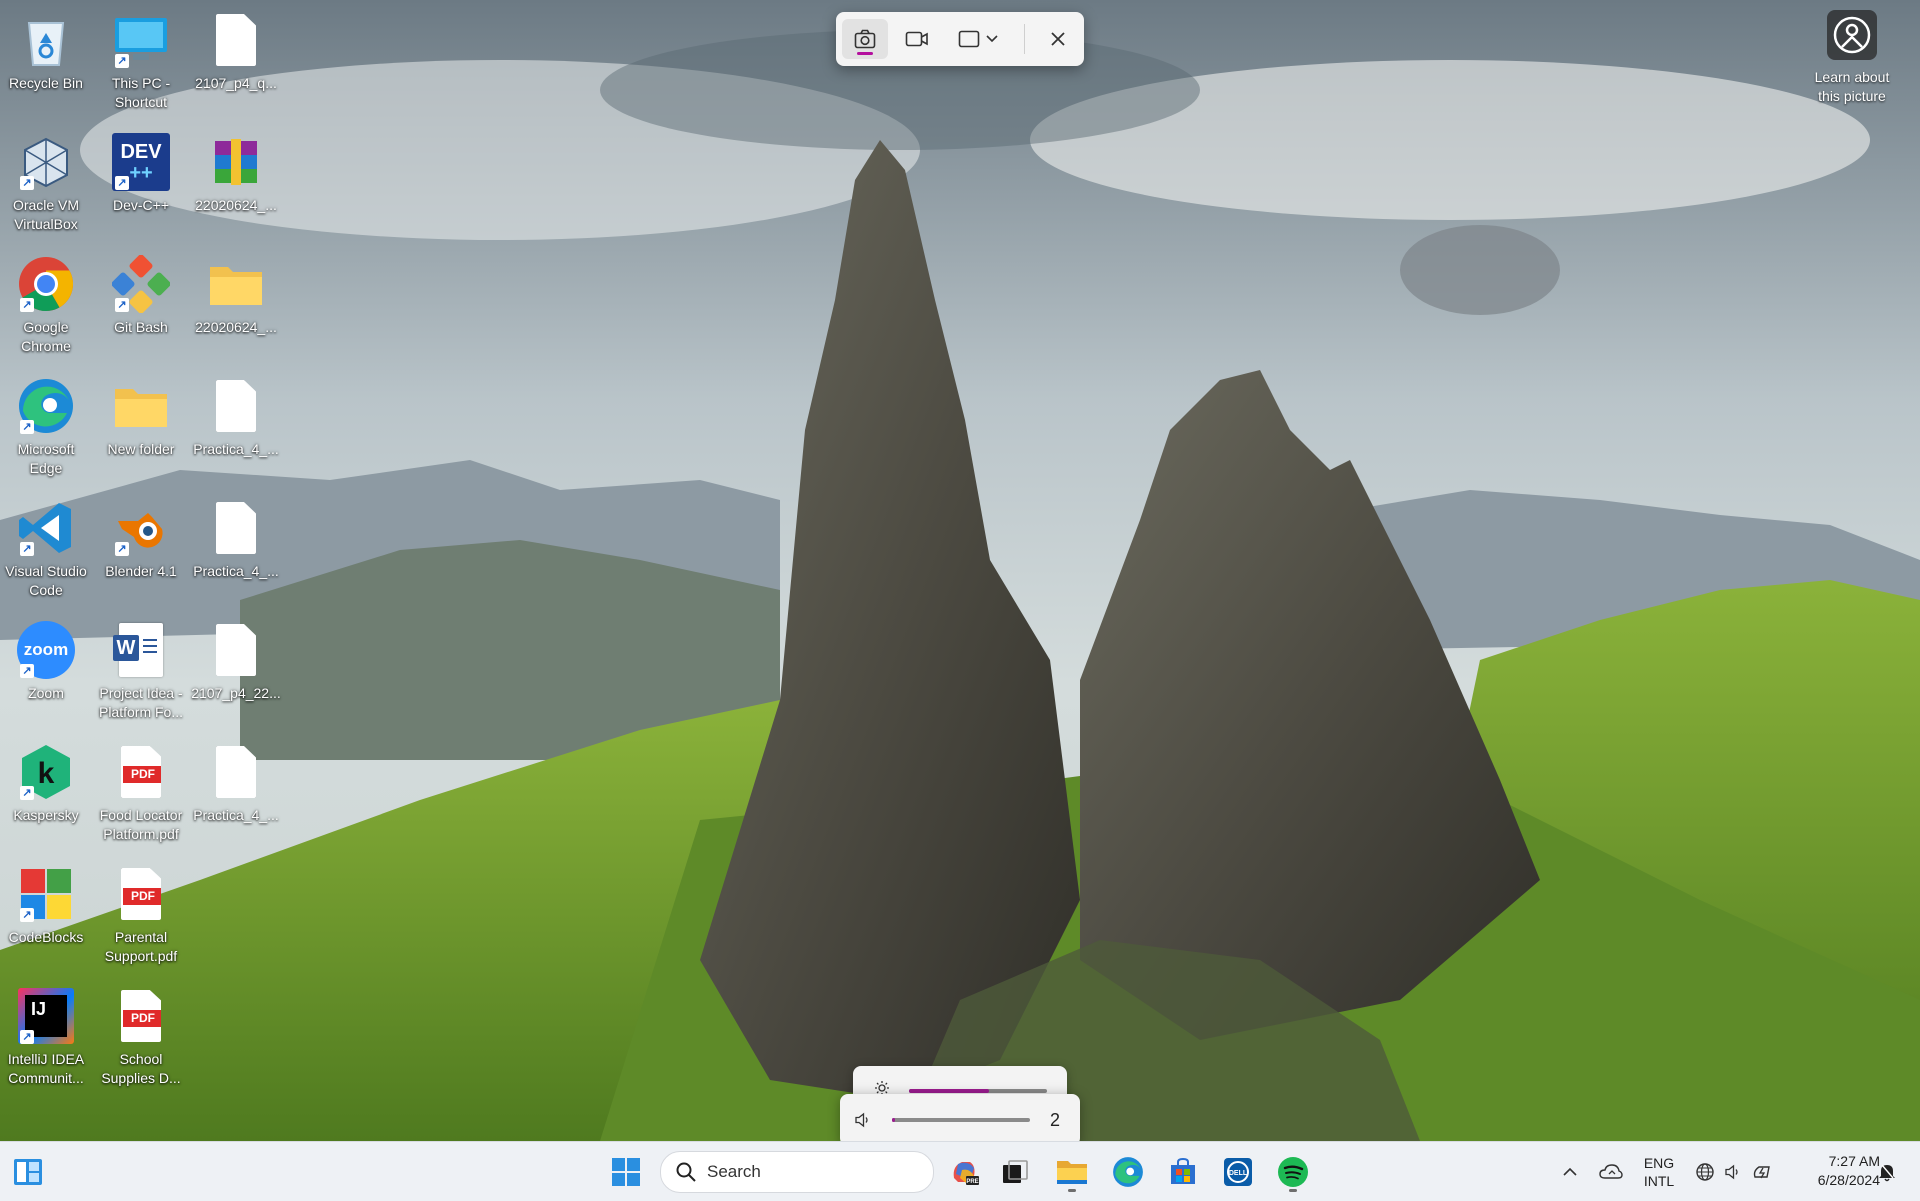 This screenshot has height=1201, width=1920. I want to click on blender-icon: ↗, so click(141, 528).